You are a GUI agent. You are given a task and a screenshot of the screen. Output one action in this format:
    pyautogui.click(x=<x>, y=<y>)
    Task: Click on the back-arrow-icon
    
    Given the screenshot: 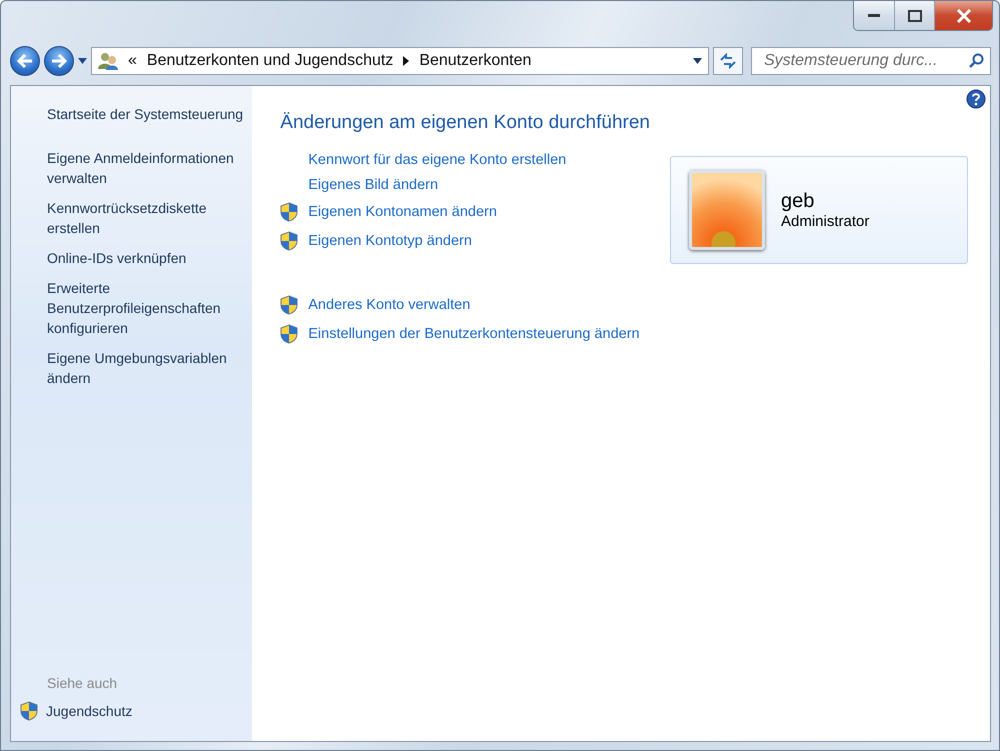 What is the action you would take?
    pyautogui.click(x=25, y=61)
    